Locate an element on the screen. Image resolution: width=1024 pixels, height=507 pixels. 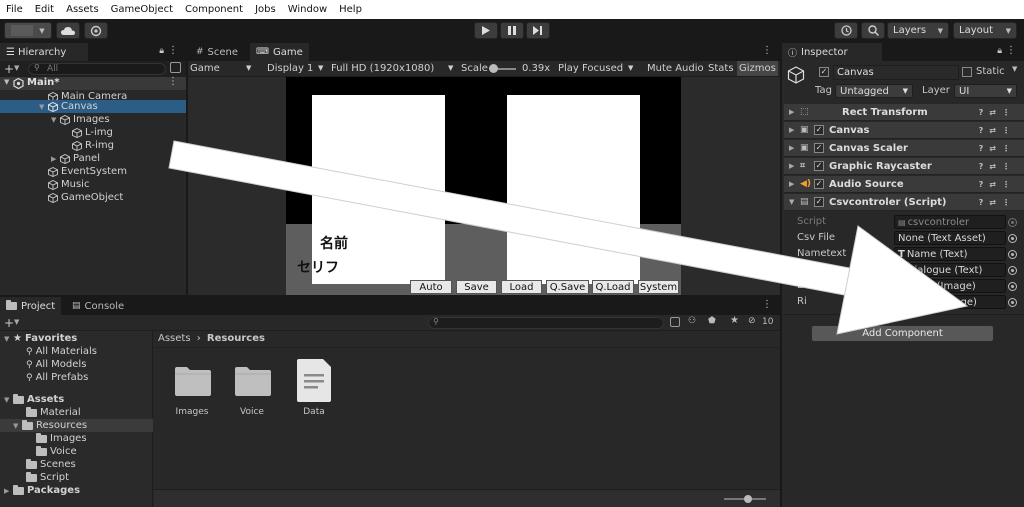
search-button is located at coordinates (873, 30).